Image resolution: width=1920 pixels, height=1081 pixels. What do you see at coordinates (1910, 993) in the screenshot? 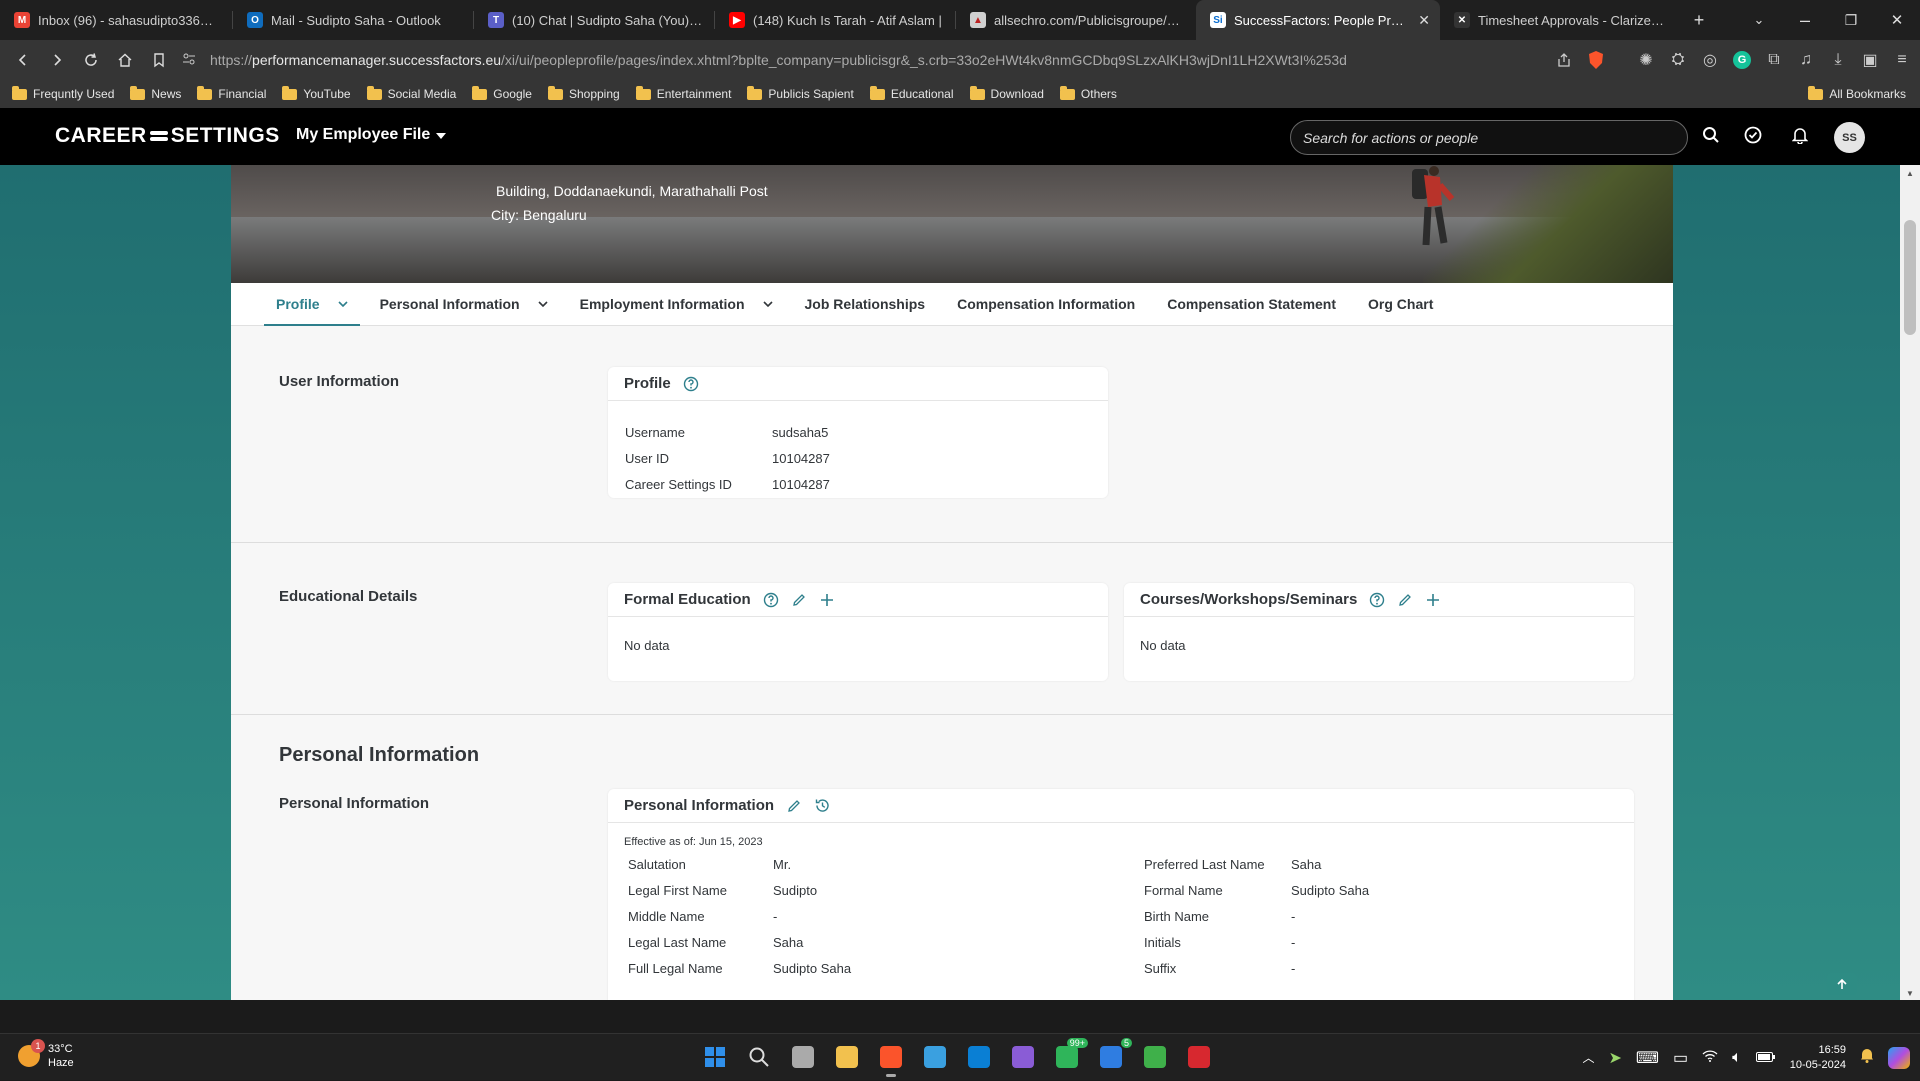
I see `scroll-down-arrow-icon: ▼` at bounding box center [1910, 993].